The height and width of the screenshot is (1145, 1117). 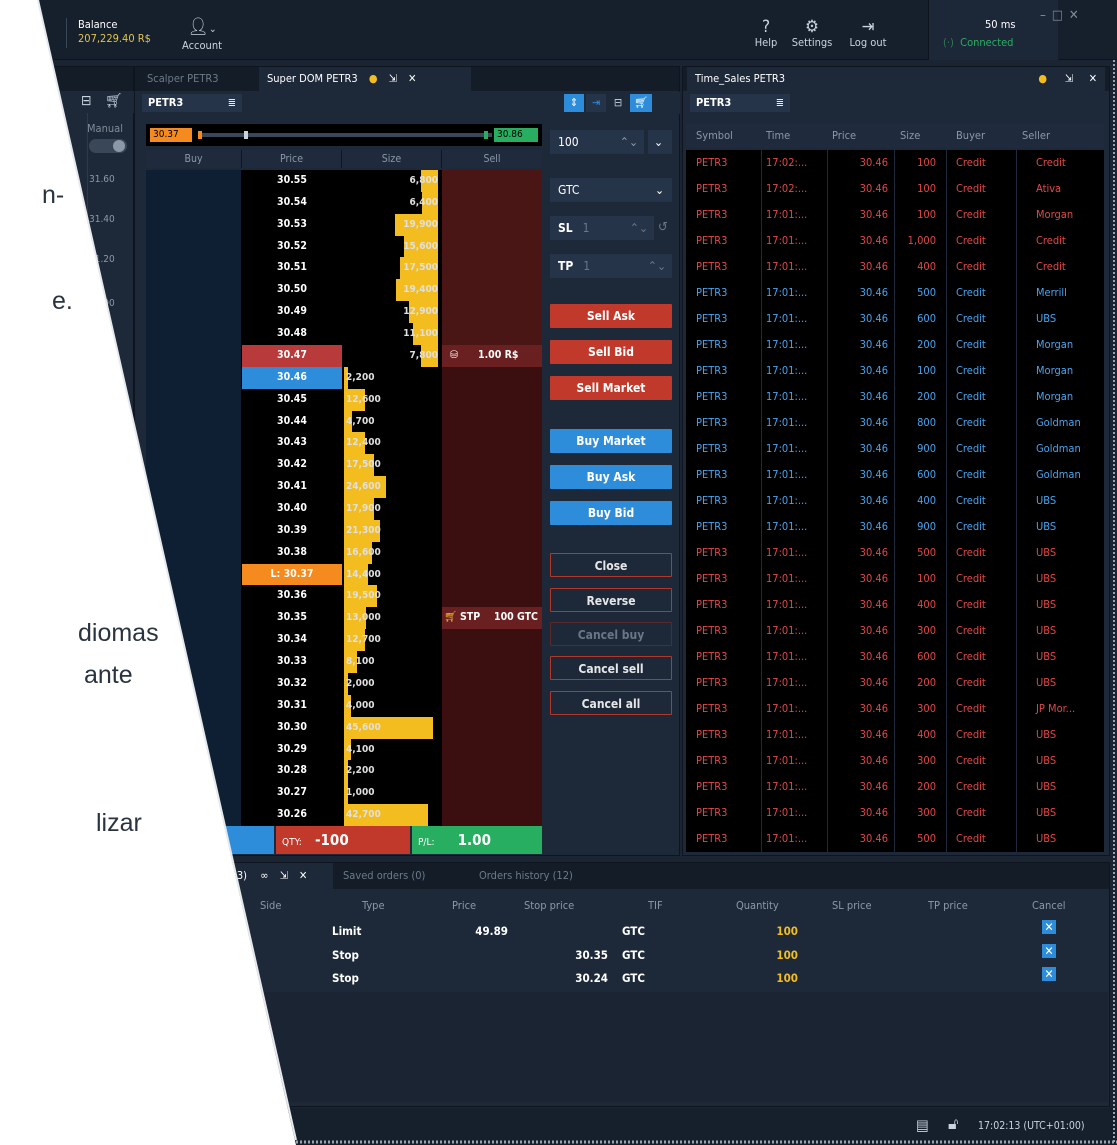 I want to click on mode-toggle, so click(x=108, y=146).